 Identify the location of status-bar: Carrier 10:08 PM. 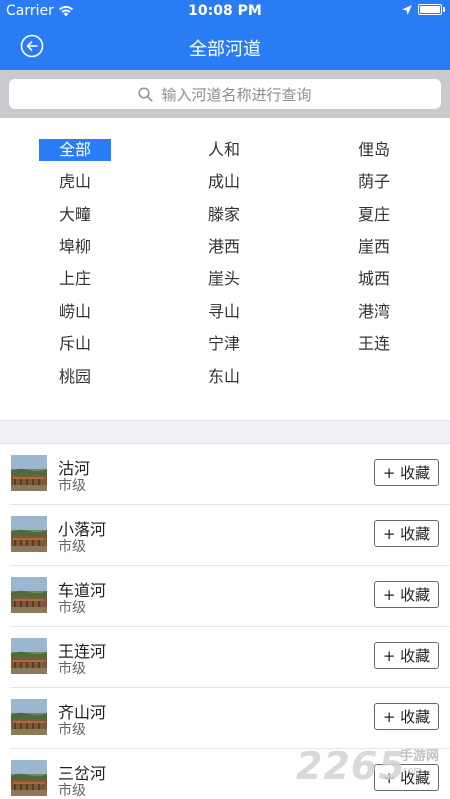
(225, 11).